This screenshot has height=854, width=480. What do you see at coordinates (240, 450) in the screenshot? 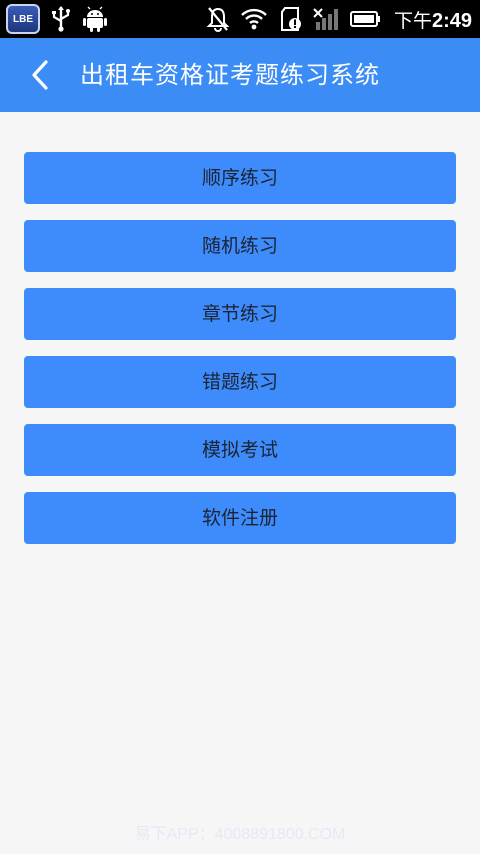
I see `mock-exam-button: 模拟考试` at bounding box center [240, 450].